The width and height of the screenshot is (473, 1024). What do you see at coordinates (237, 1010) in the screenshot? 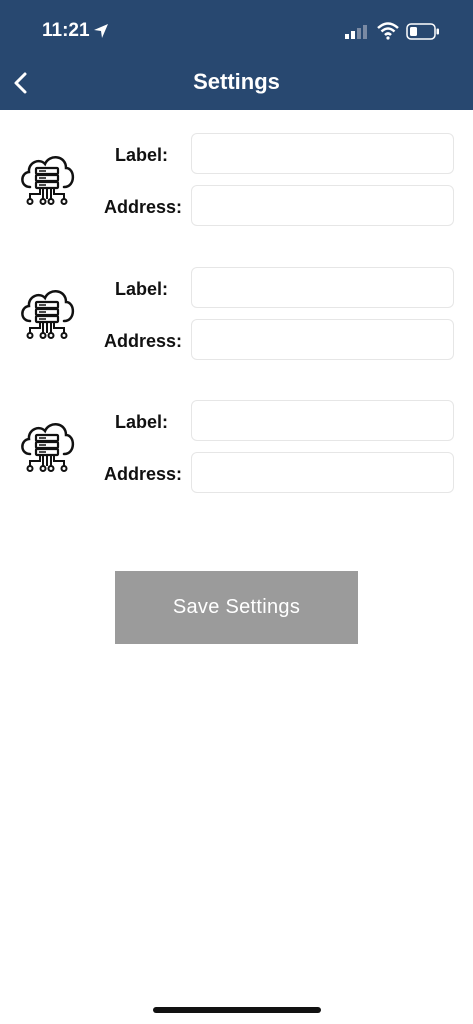
I see `home-indicator` at bounding box center [237, 1010].